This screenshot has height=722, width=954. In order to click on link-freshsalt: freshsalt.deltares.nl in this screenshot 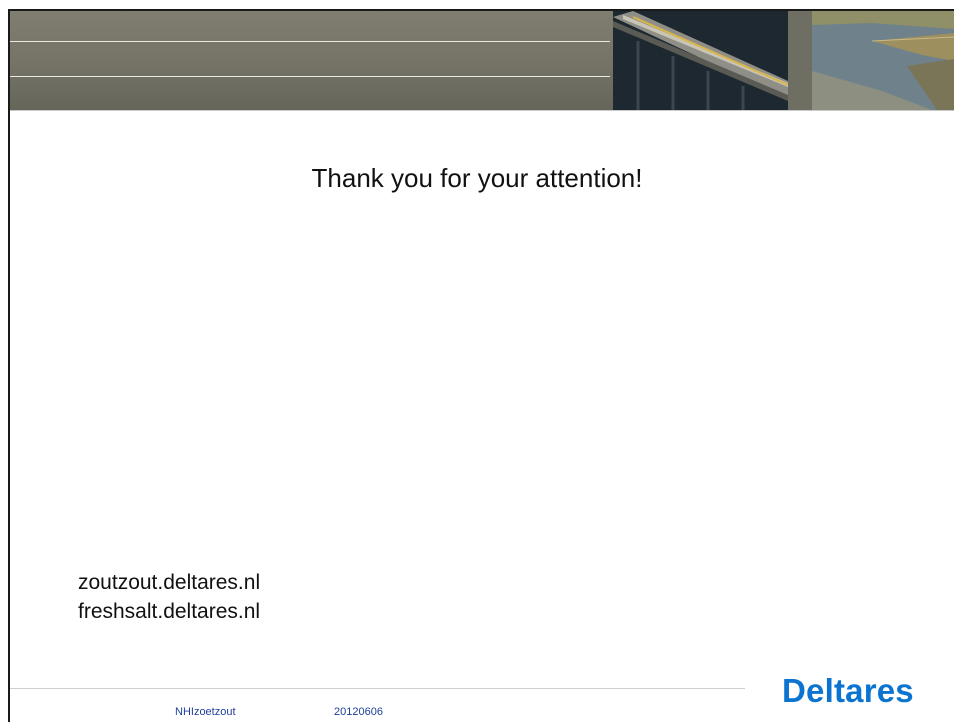, I will do `click(169, 611)`.